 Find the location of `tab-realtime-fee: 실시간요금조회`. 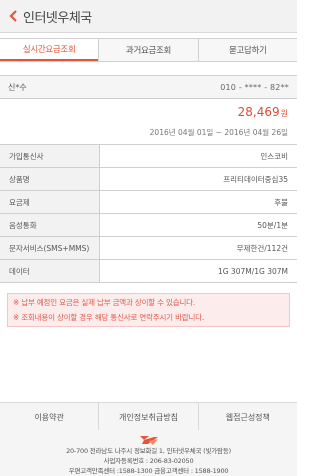

tab-realtime-fee: 실시간요금조회 is located at coordinates (49, 50).